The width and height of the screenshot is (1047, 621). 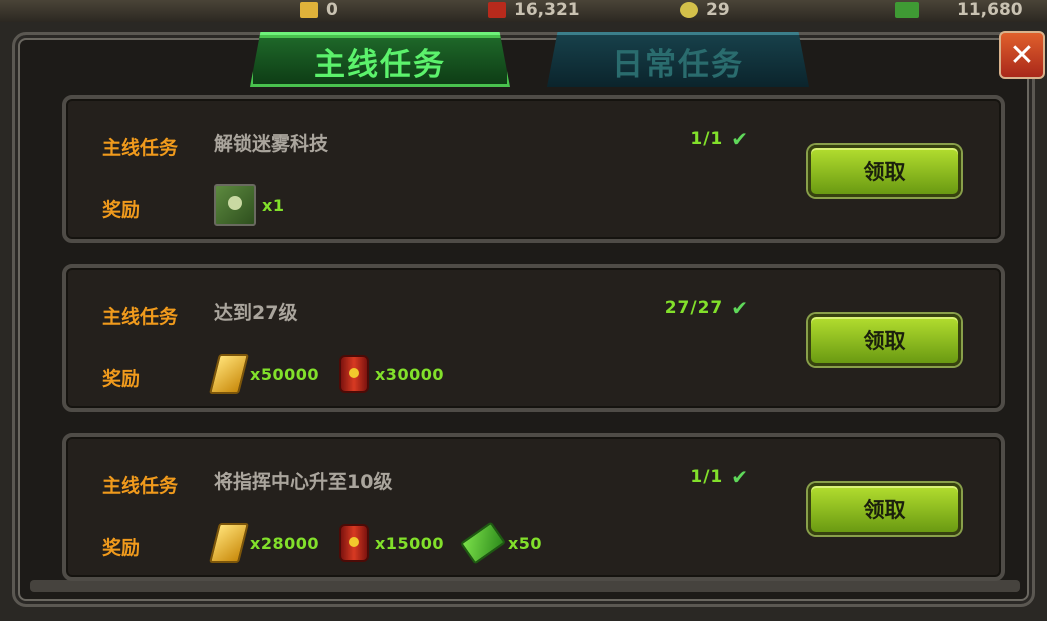 What do you see at coordinates (497, 10) in the screenshot?
I see `oil-icon` at bounding box center [497, 10].